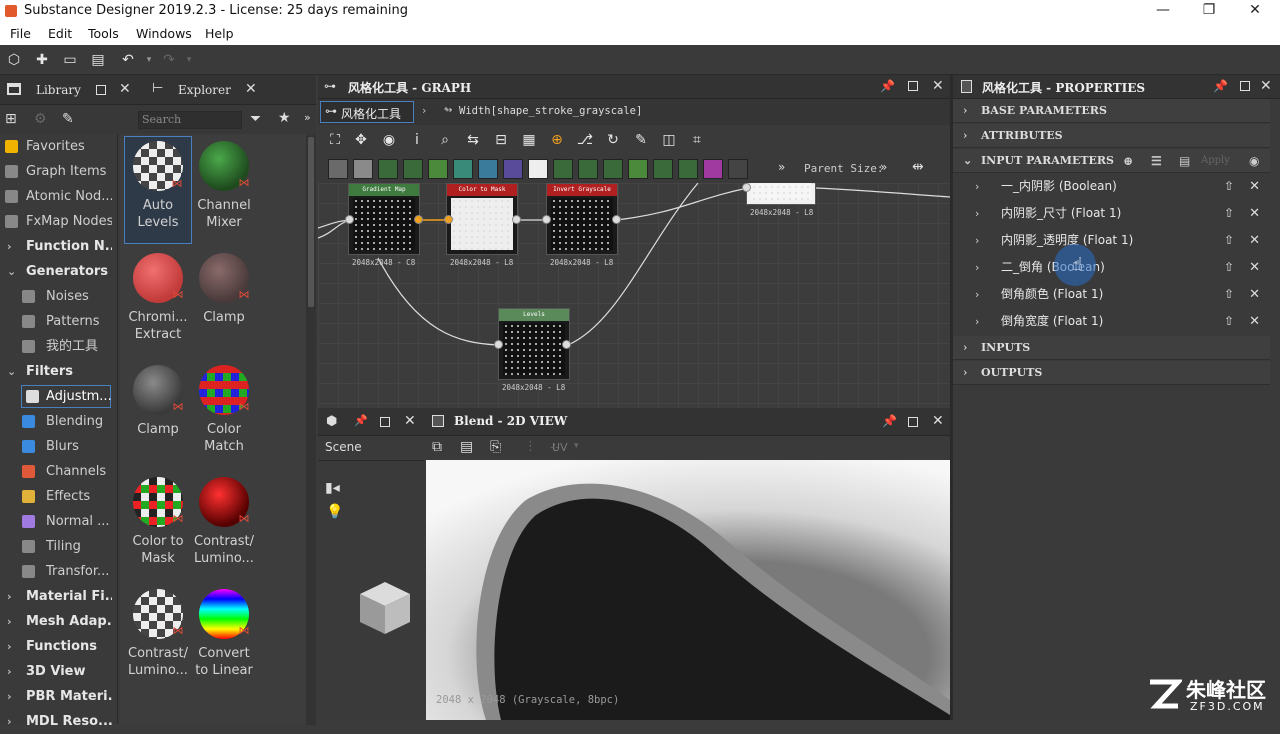 The height and width of the screenshot is (734, 1280). I want to click on menu-windows: Windows, so click(164, 33).